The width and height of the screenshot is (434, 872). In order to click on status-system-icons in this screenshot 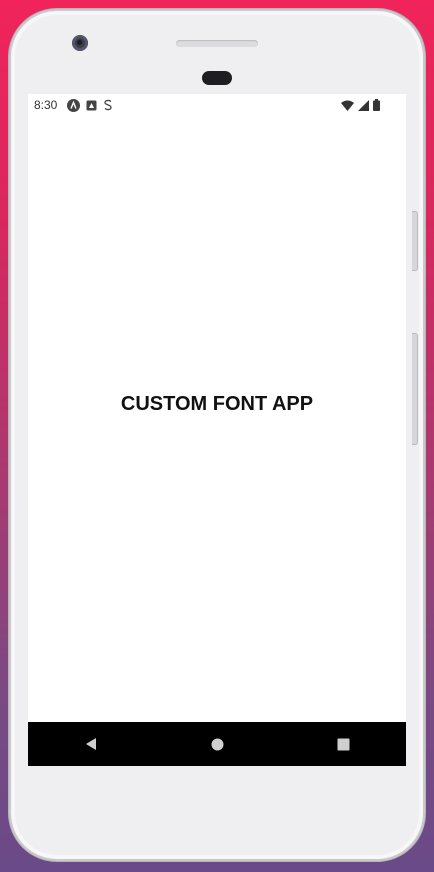, I will do `click(360, 105)`.